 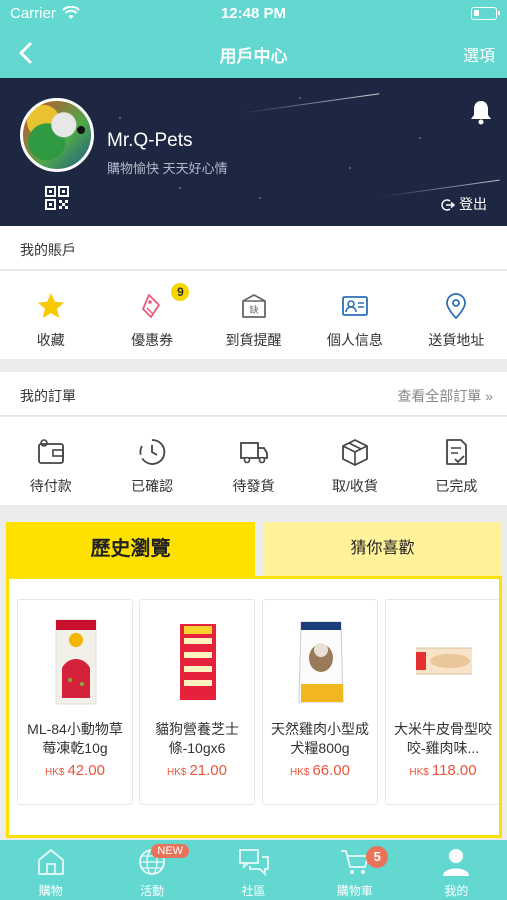 I want to click on bell-icon, so click(x=481, y=112).